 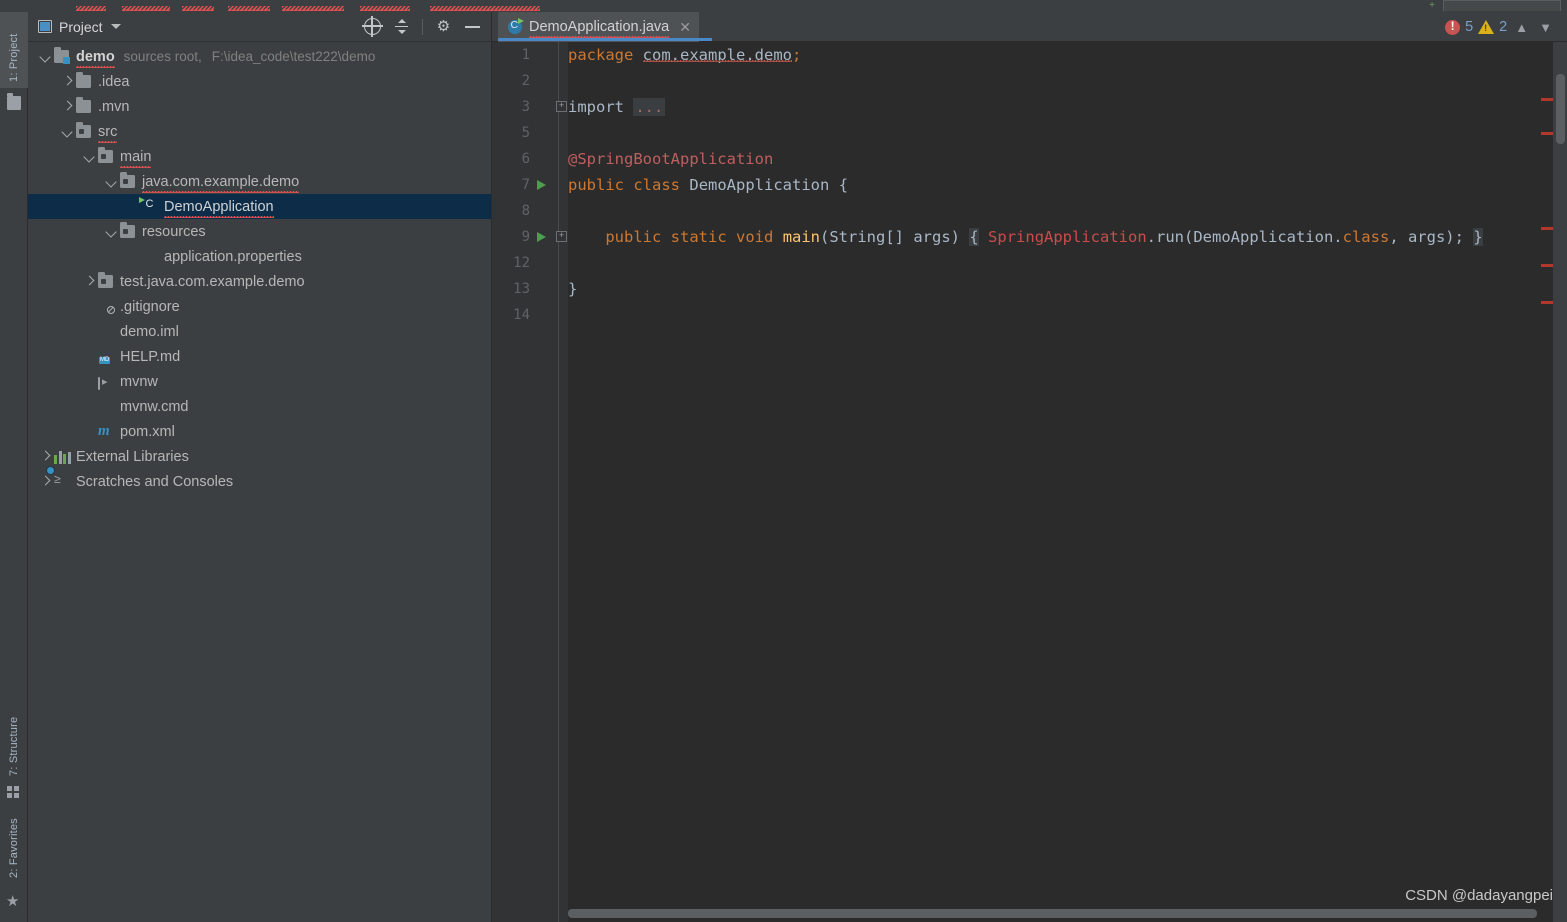 I want to click on code-text: public class DemoApplication {, so click(x=708, y=185).